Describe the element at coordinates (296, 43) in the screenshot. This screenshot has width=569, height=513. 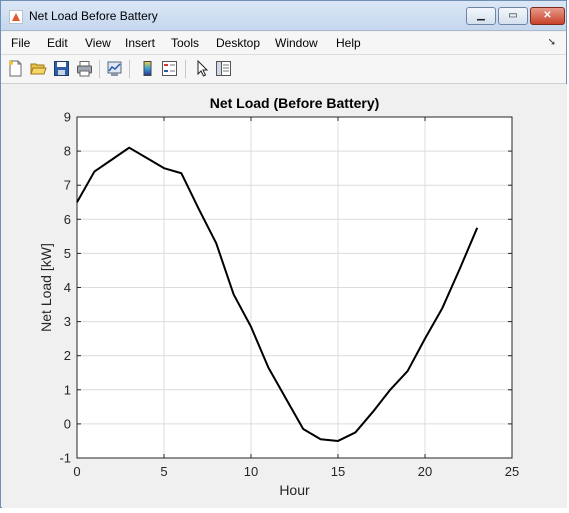
I see `menu-window: Window` at that location.